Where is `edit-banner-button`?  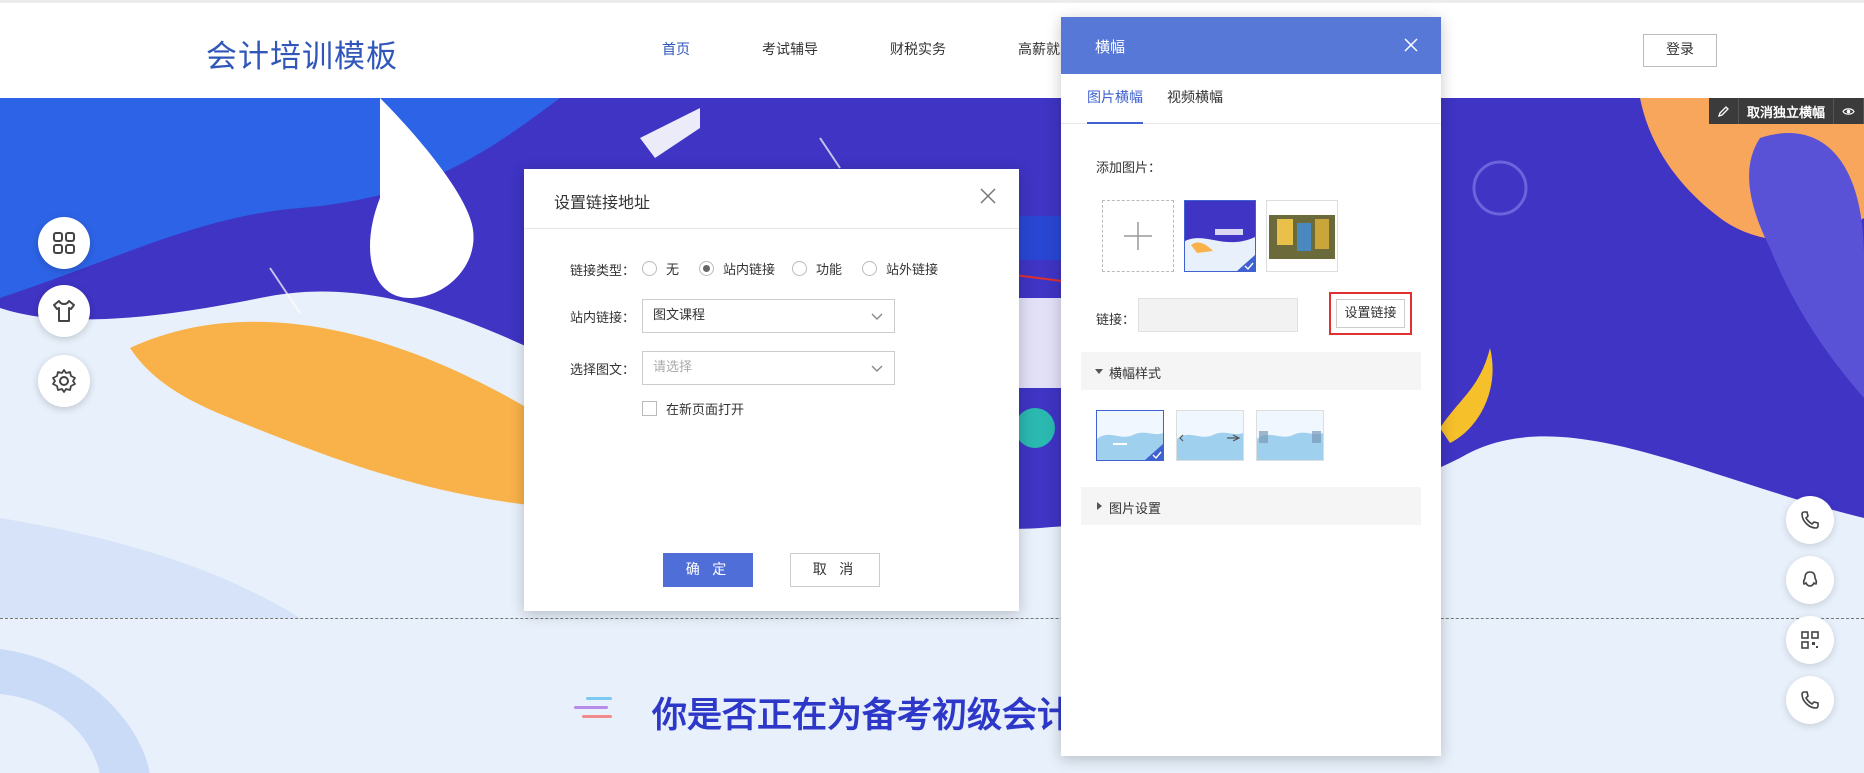 edit-banner-button is located at coordinates (1724, 111).